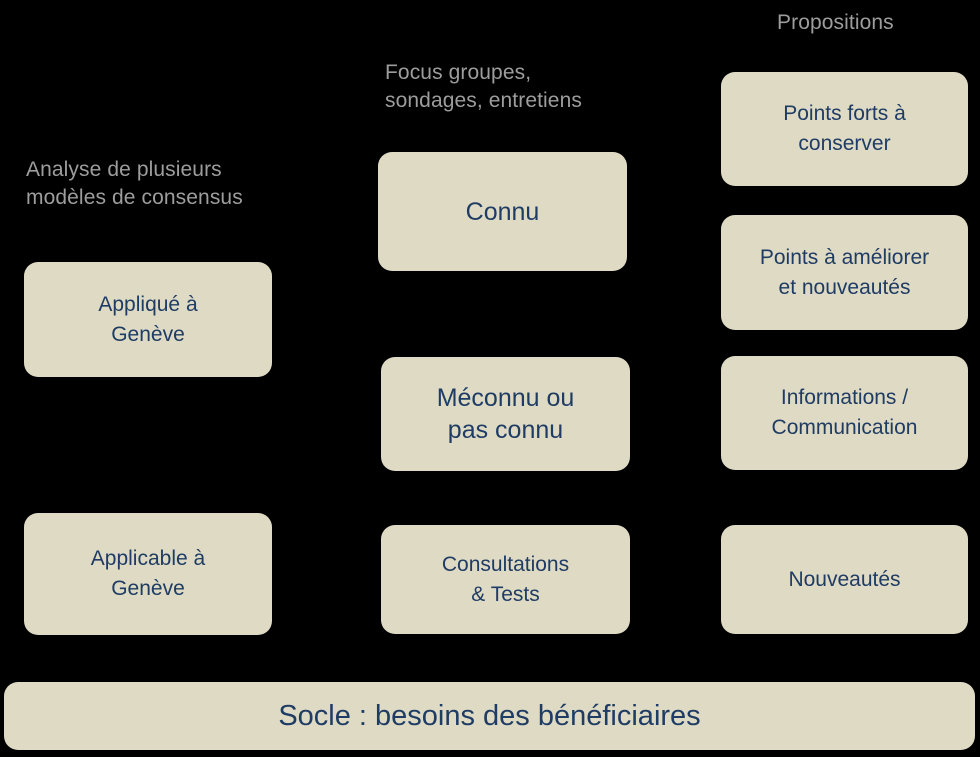  What do you see at coordinates (148, 319) in the screenshot?
I see `card-applique-a-geneve: Appliqué à Genève` at bounding box center [148, 319].